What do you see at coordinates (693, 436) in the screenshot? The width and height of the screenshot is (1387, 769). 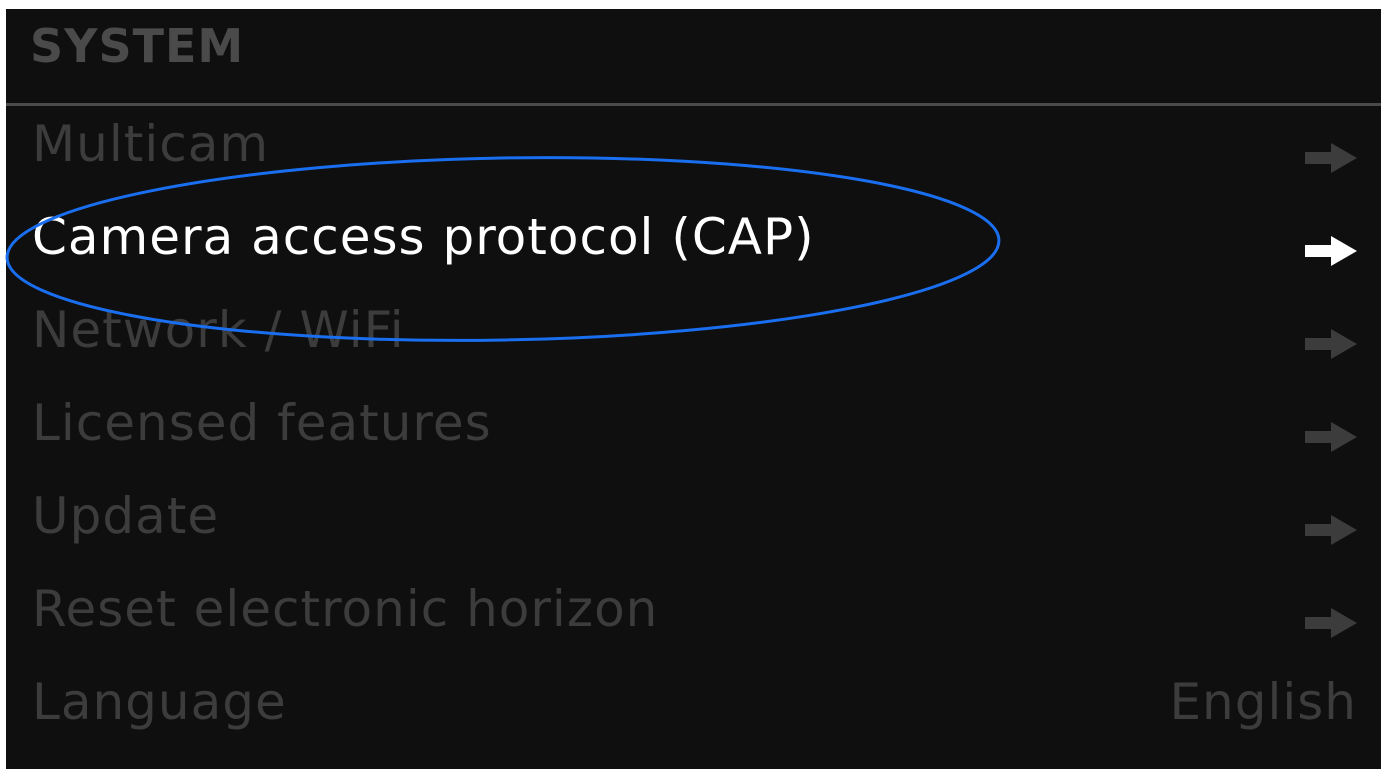 I see `menu-item-licensed-features: Licensed features` at bounding box center [693, 436].